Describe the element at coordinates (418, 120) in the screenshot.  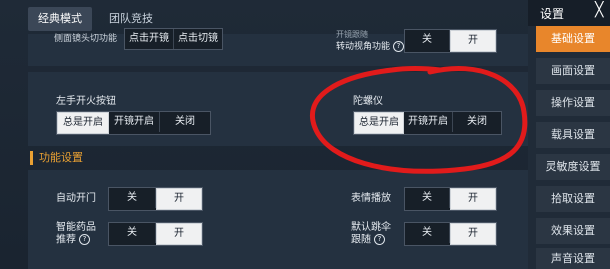
I see `red-circle-annotation` at that location.